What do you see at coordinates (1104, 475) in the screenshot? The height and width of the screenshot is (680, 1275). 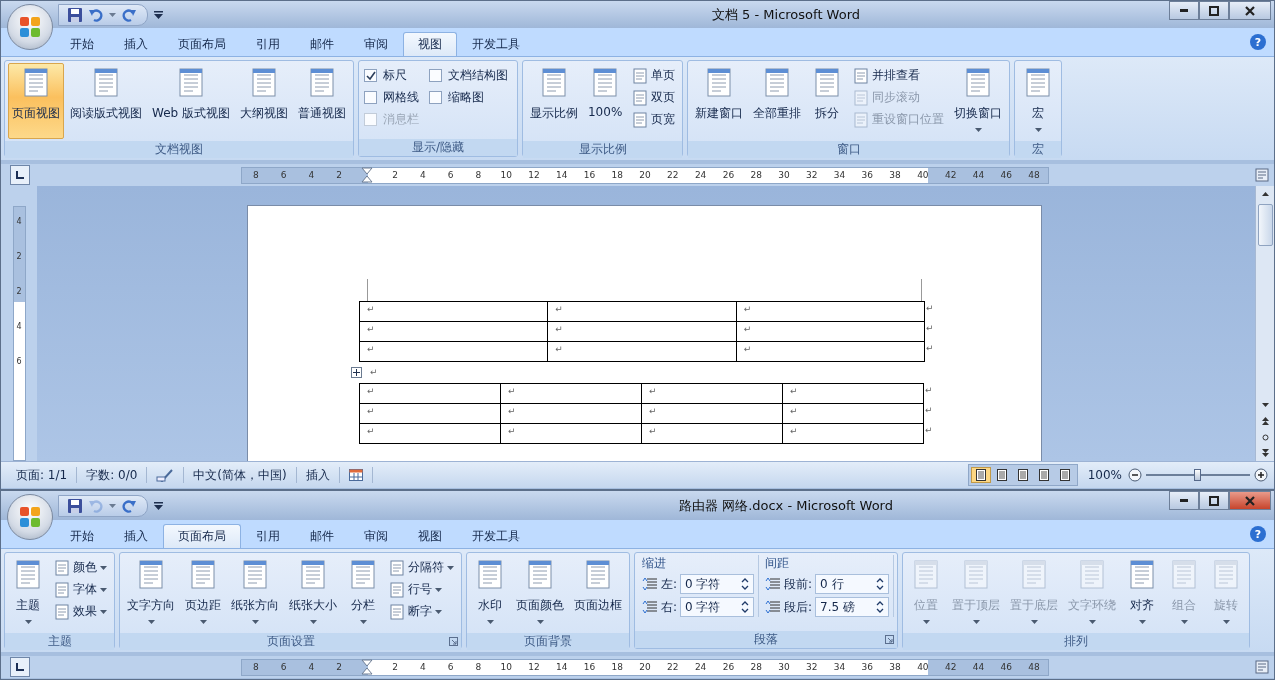 I see `zoom-level: 100%` at bounding box center [1104, 475].